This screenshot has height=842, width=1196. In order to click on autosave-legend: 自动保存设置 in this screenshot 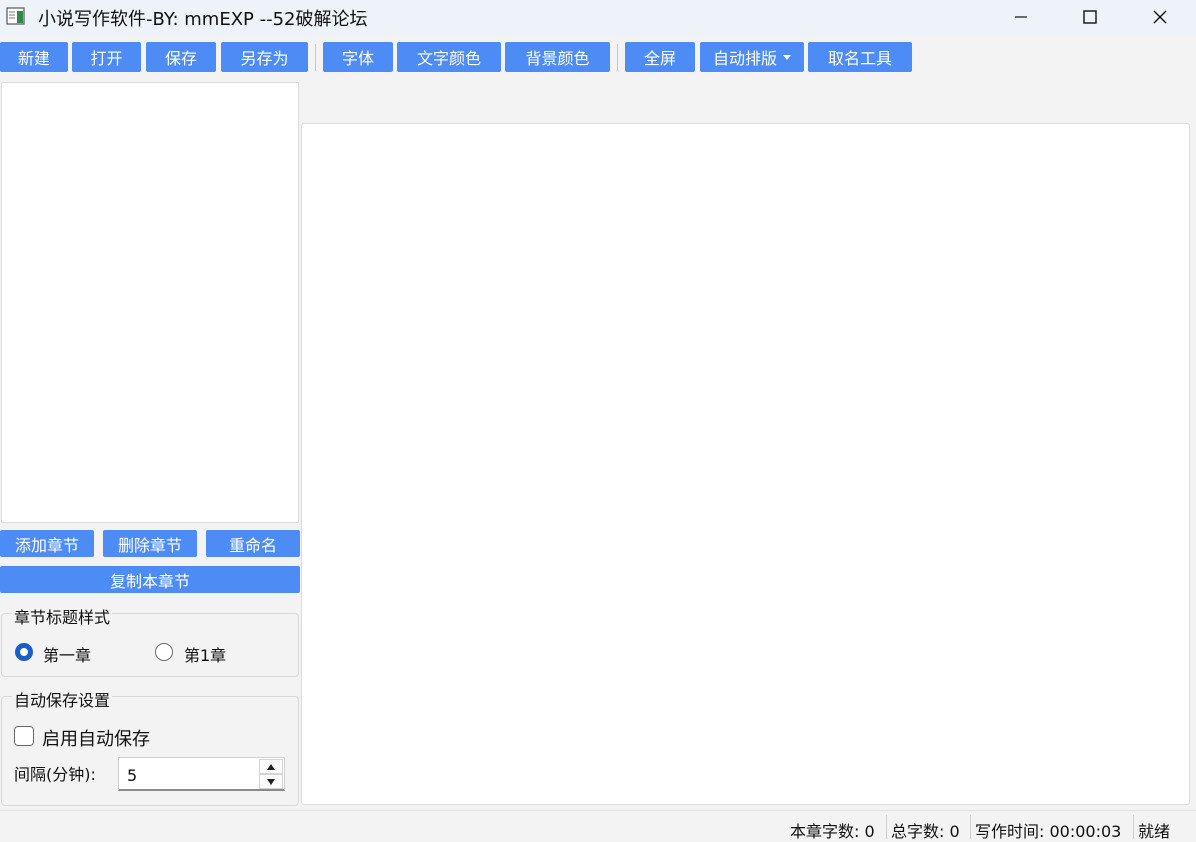, I will do `click(62, 699)`.